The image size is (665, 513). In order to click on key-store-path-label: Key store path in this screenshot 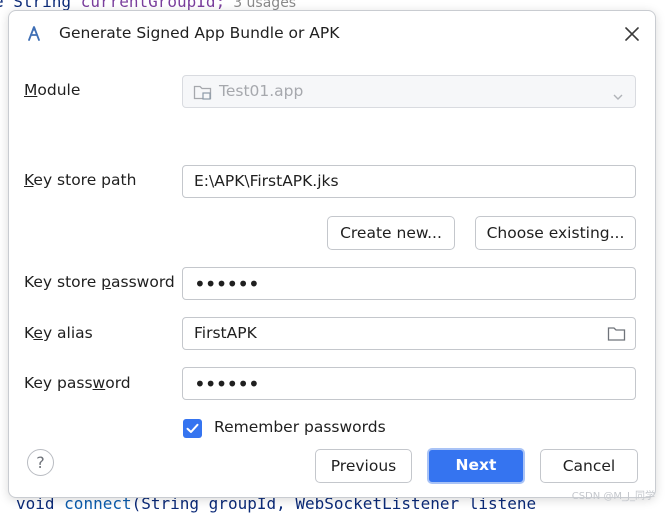, I will do `click(80, 180)`.